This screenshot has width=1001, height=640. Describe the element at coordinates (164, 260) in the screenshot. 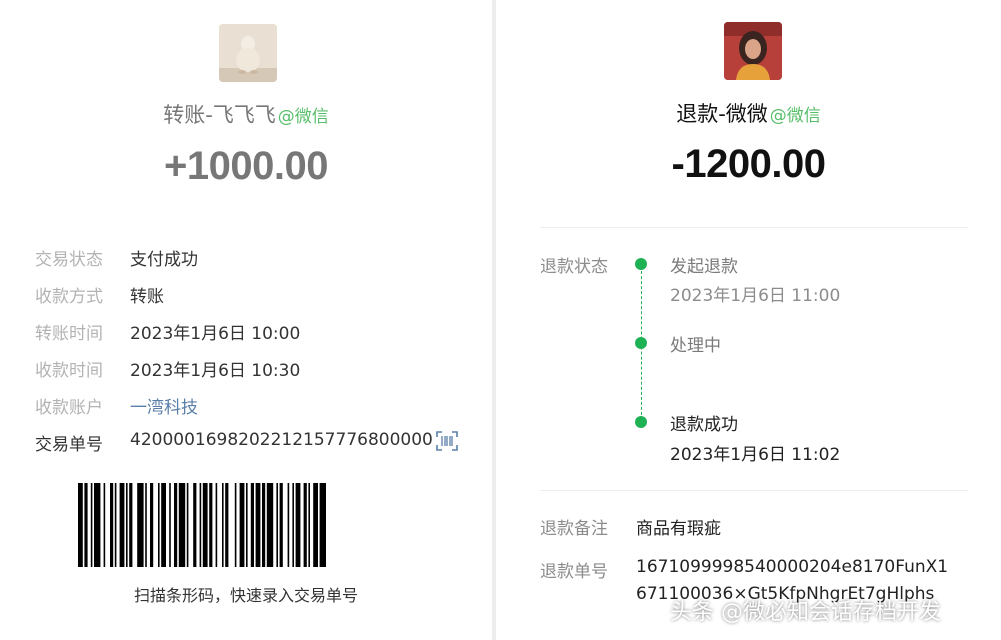

I see `detail-value: 支付成功` at that location.